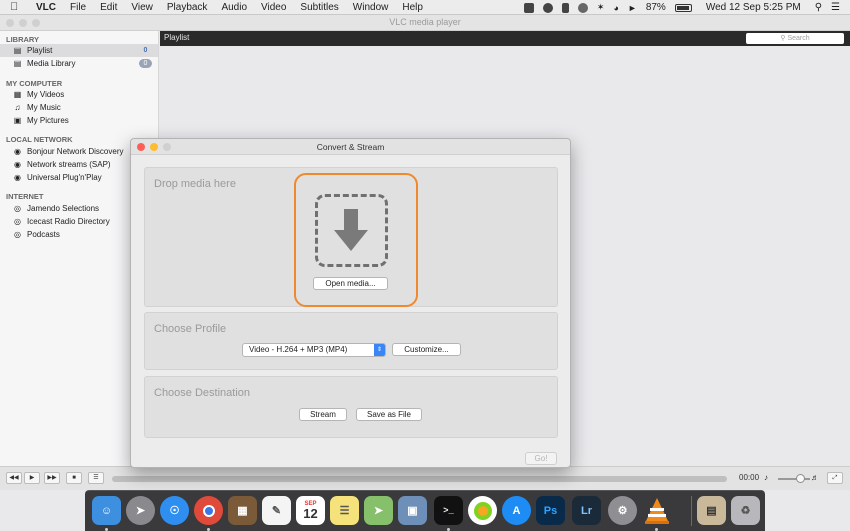 Image resolution: width=850 pixels, height=531 pixels. I want to click on status-area: ✶ ◕ ► 87% Wed 12 Sep 5:25 PM ⚲ ☰, so click(677, 7).